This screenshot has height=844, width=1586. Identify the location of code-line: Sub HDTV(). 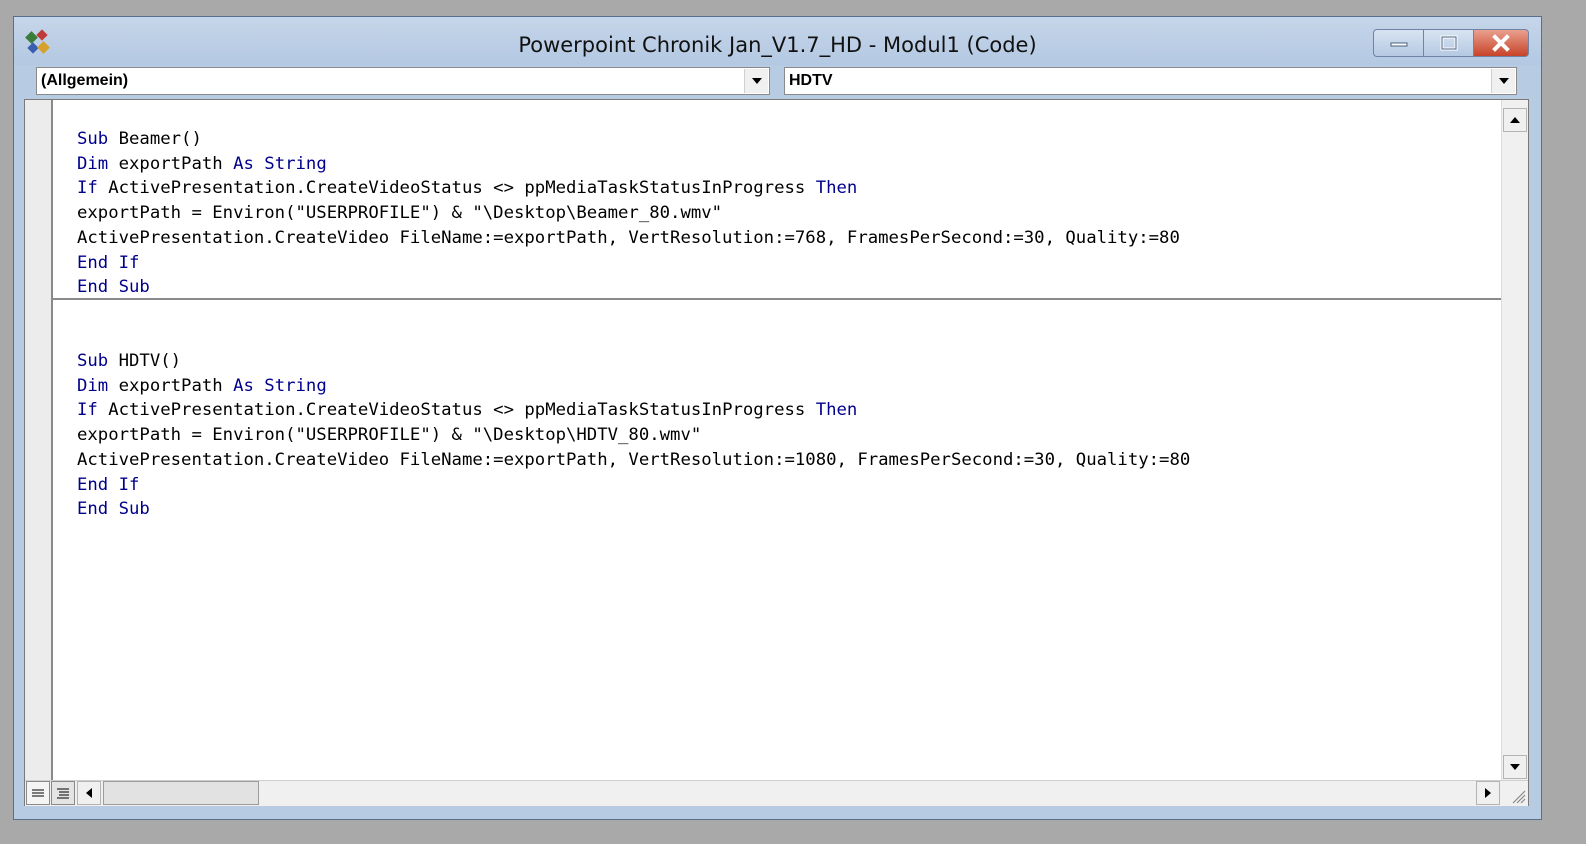
(776, 361).